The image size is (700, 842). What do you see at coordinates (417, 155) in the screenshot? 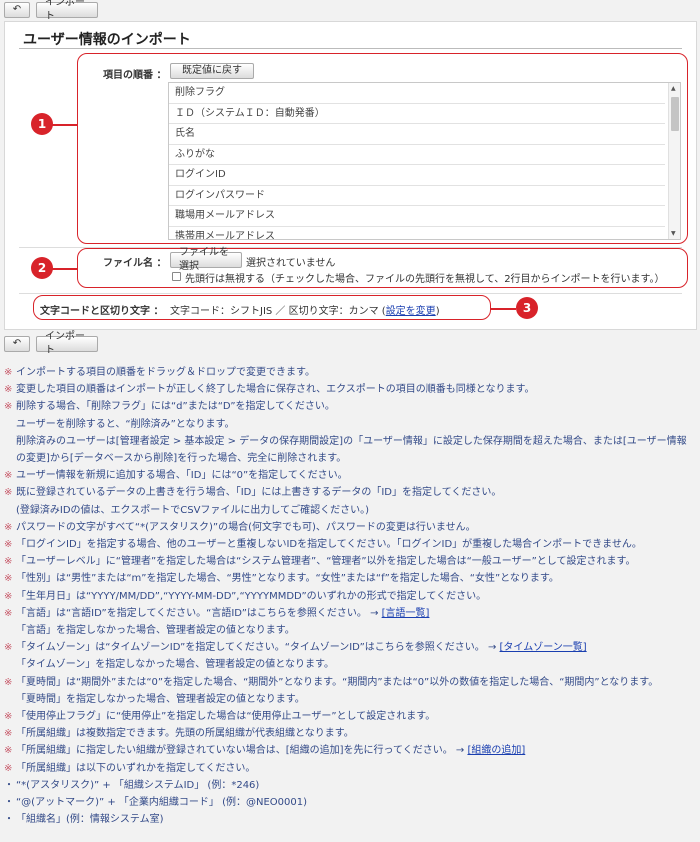
I see `list-item: ふりがな` at bounding box center [417, 155].